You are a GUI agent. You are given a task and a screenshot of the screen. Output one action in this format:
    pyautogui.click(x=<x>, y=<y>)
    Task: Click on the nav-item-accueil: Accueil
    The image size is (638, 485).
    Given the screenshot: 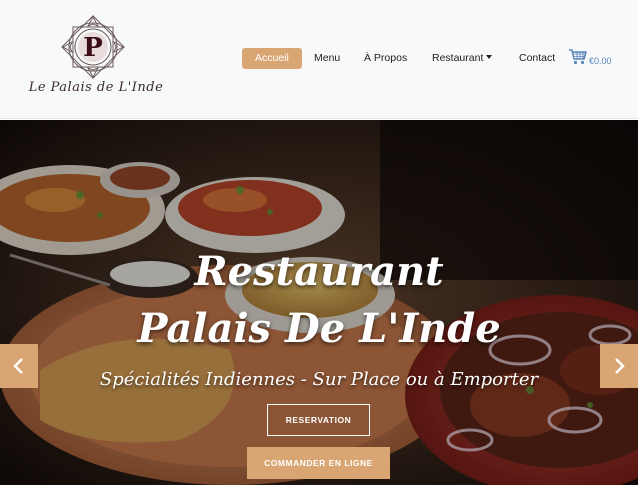 What is the action you would take?
    pyautogui.click(x=272, y=58)
    